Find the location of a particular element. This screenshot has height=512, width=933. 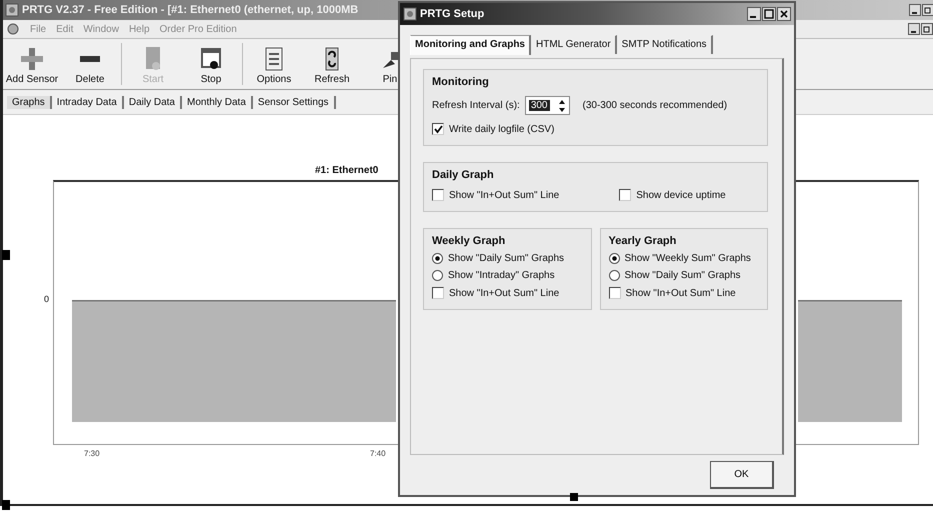

axis-tick-label: 0 is located at coordinates (47, 299).